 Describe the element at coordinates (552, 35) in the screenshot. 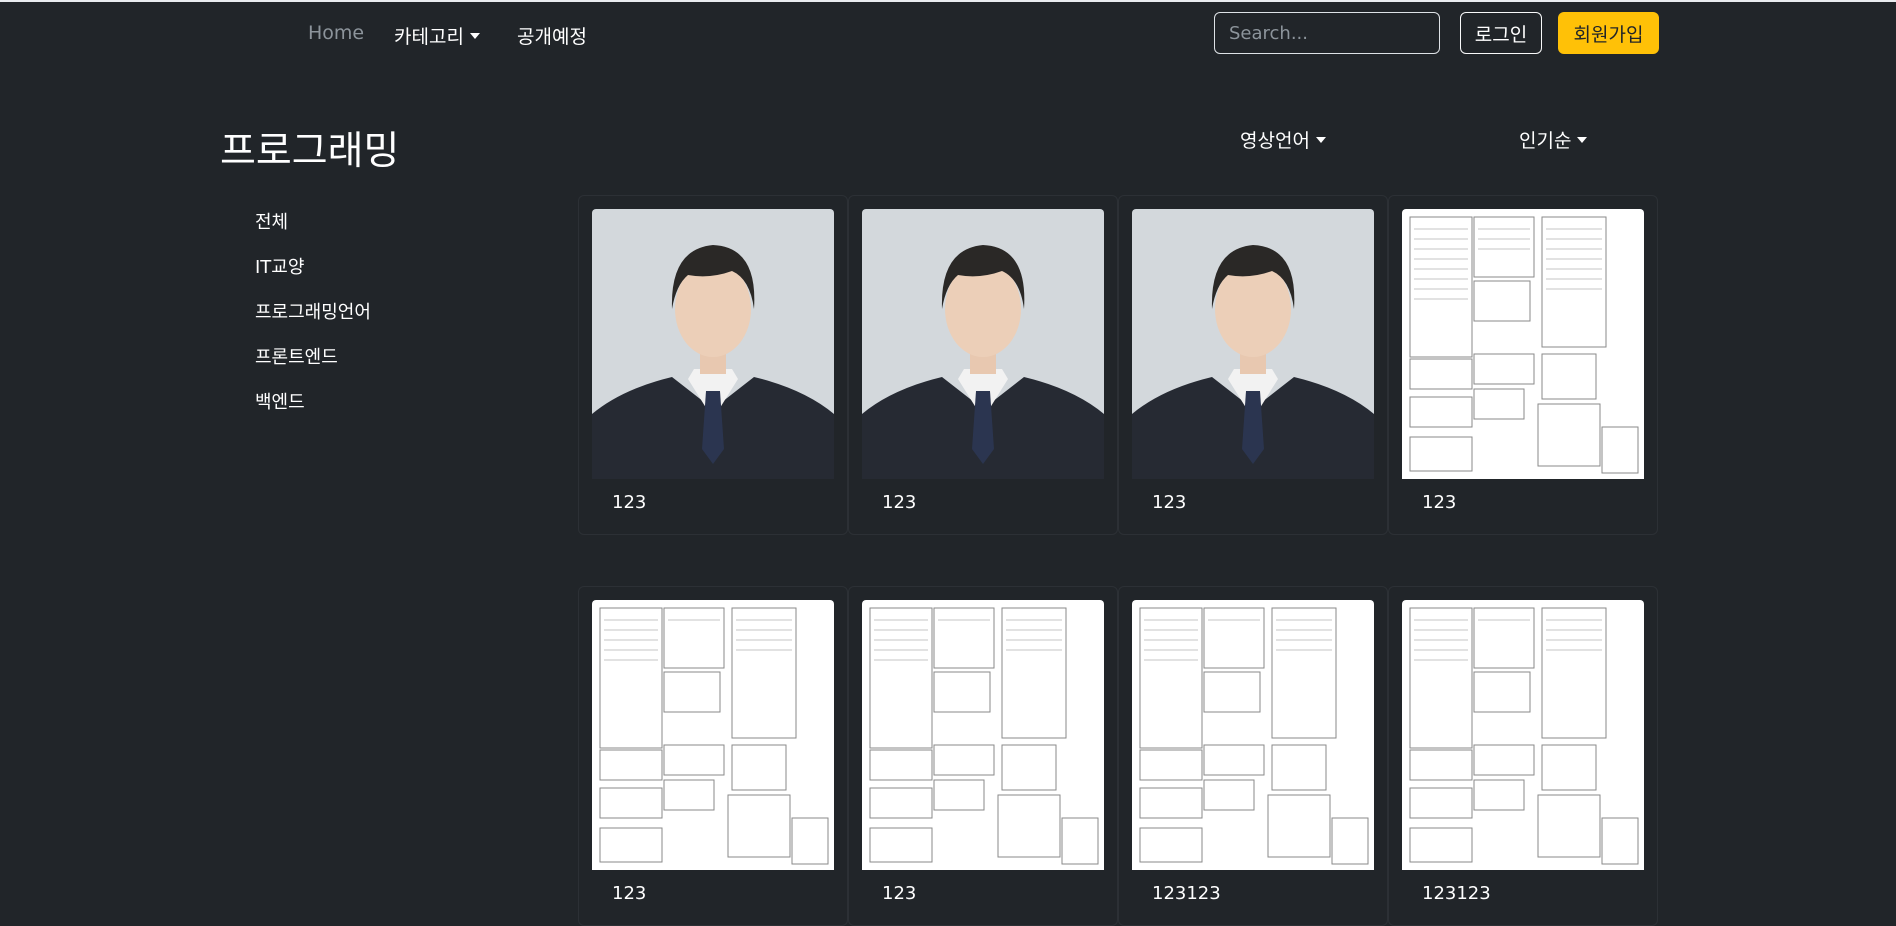

I see `nav-upcoming-link: 공개예정` at that location.